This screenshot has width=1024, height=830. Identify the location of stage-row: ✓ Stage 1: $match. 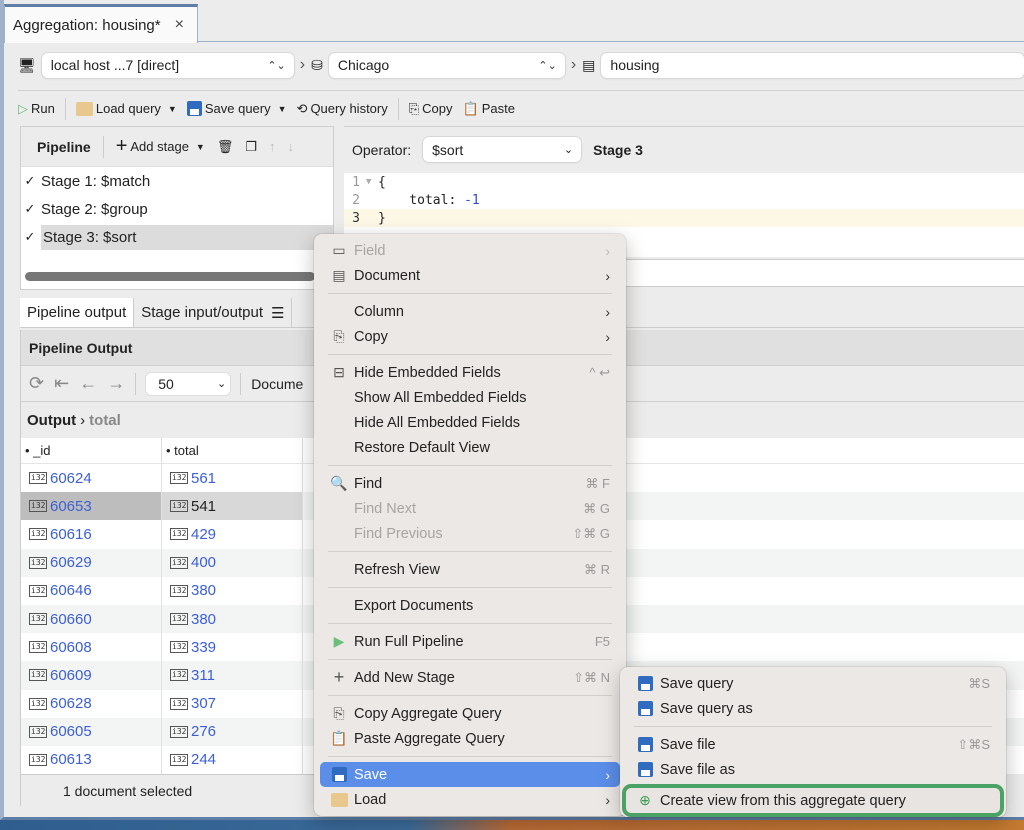
(177, 181).